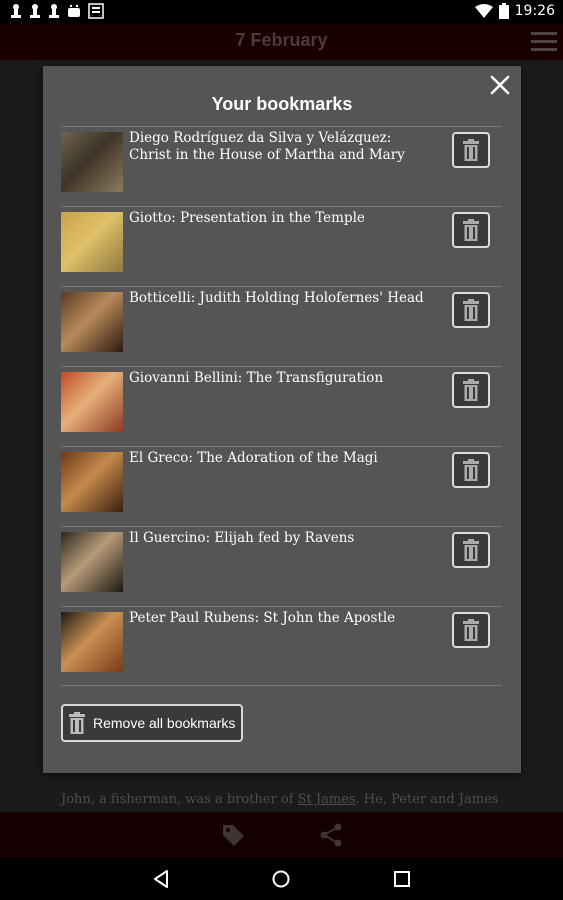 The image size is (563, 900). Describe the element at coordinates (483, 11) in the screenshot. I see `wifi-icon` at that location.